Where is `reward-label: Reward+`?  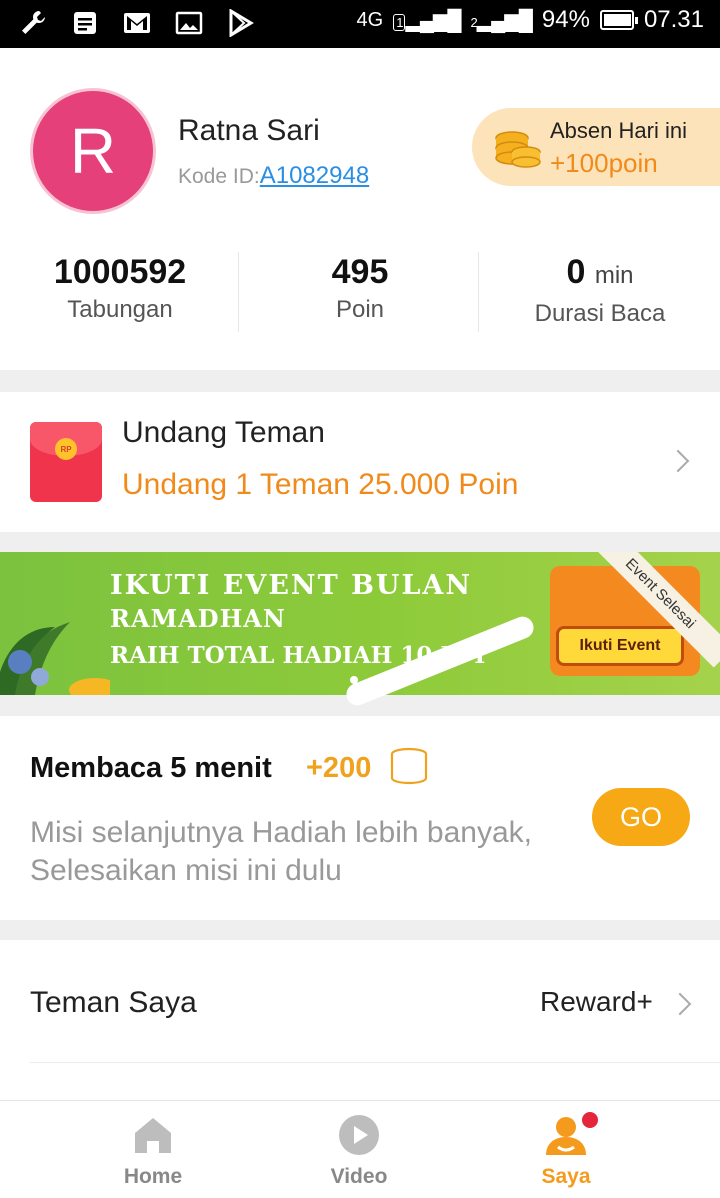
reward-label: Reward+ is located at coordinates (596, 1001).